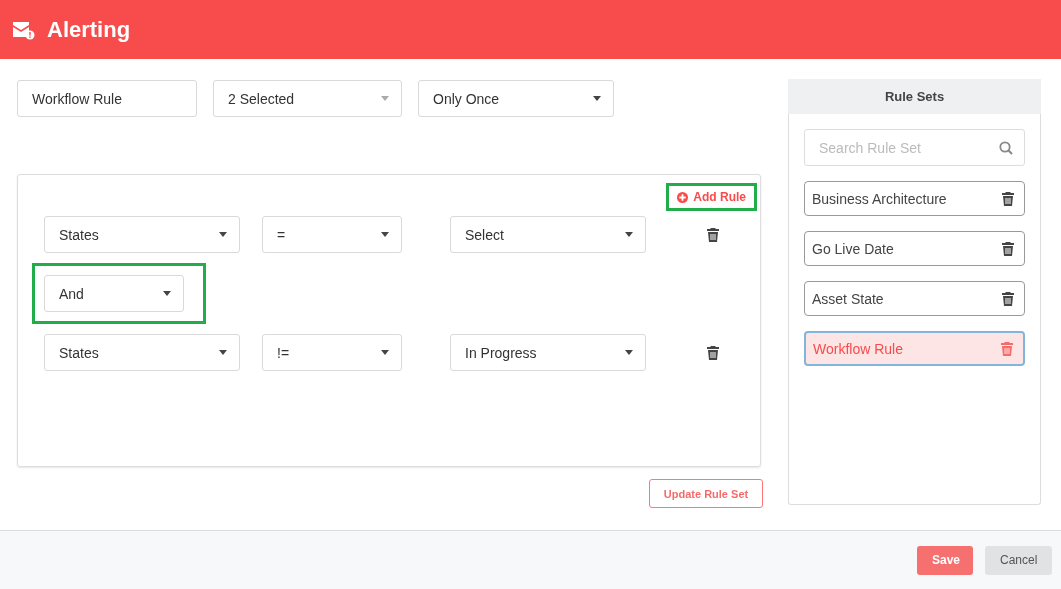 This screenshot has height=589, width=1061. Describe the element at coordinates (683, 197) in the screenshot. I see `plus-circle-icon` at that location.